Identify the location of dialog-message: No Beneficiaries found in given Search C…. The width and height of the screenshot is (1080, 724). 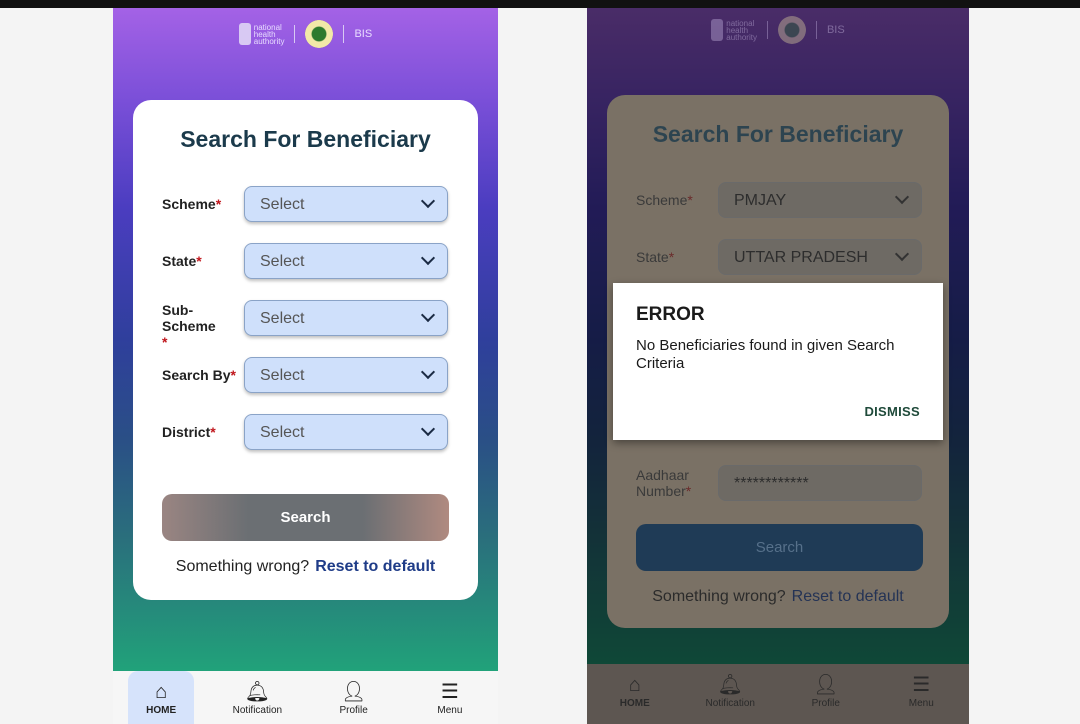
(765, 354).